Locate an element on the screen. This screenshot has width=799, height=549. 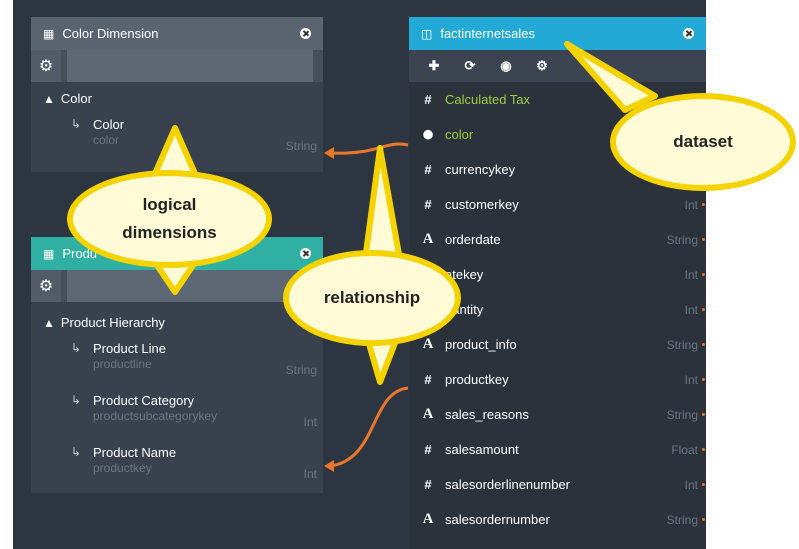
field-row: Aorderdate String is located at coordinates (557, 239).